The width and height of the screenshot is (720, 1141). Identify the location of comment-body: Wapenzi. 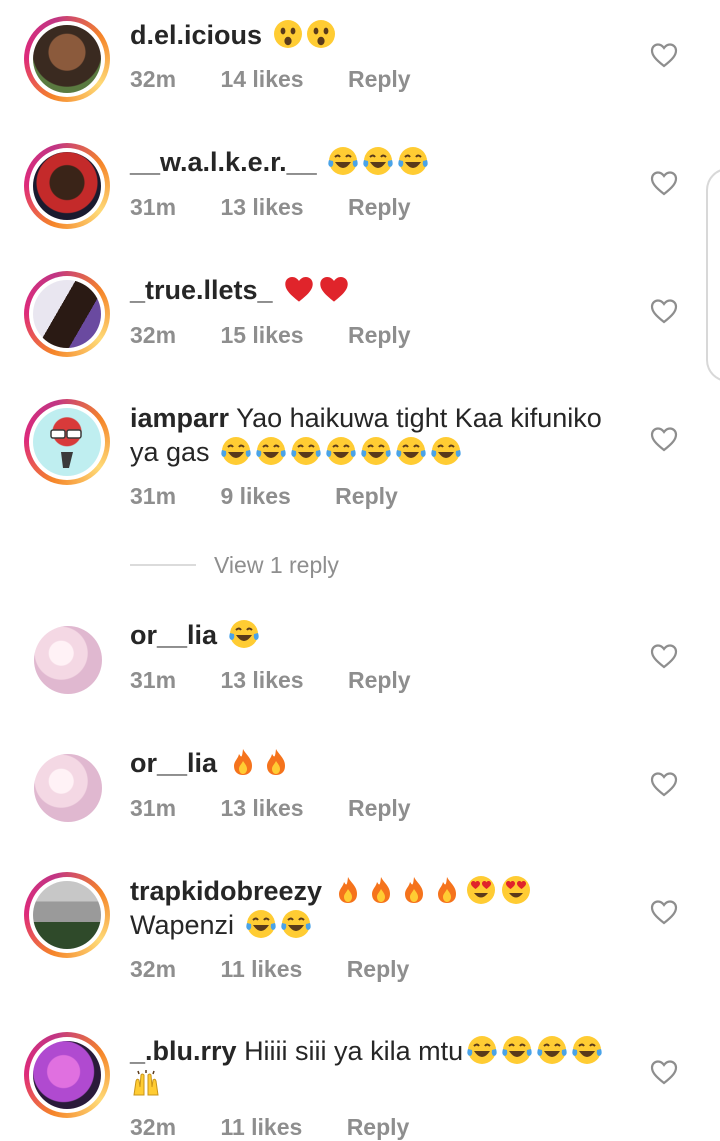
(182, 925).